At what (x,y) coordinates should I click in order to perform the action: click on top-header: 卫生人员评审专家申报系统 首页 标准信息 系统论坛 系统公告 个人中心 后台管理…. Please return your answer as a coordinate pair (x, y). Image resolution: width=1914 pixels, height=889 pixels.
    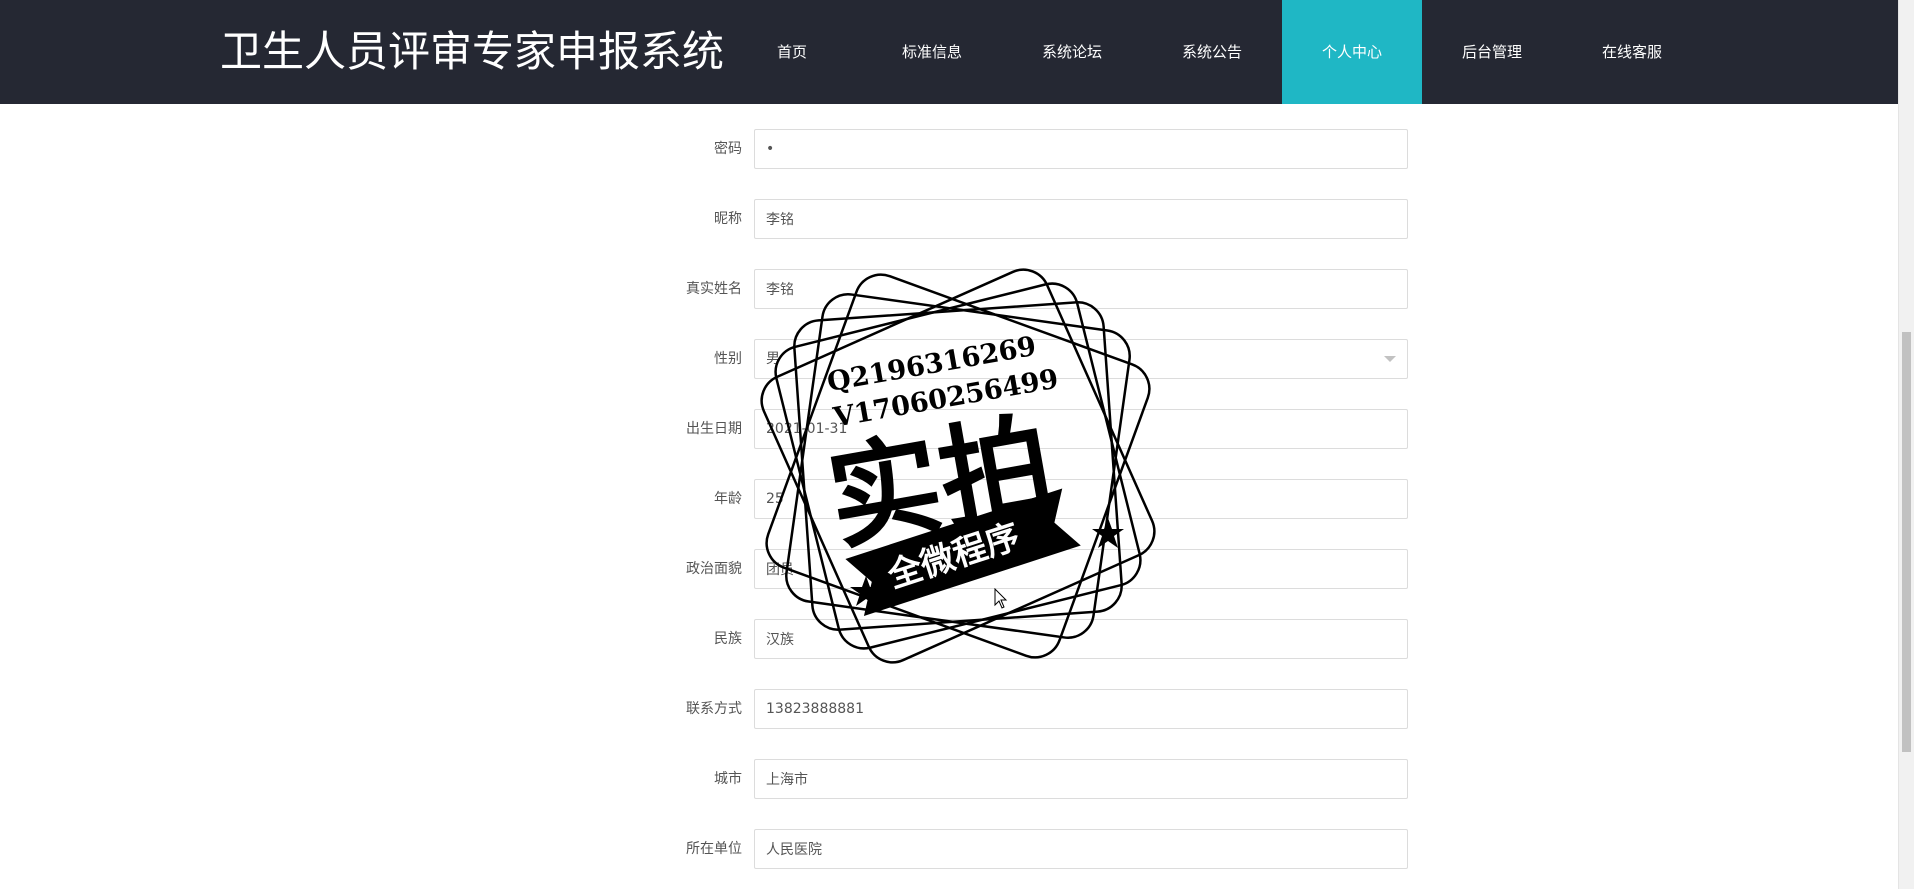
    Looking at the image, I should click on (949, 52).